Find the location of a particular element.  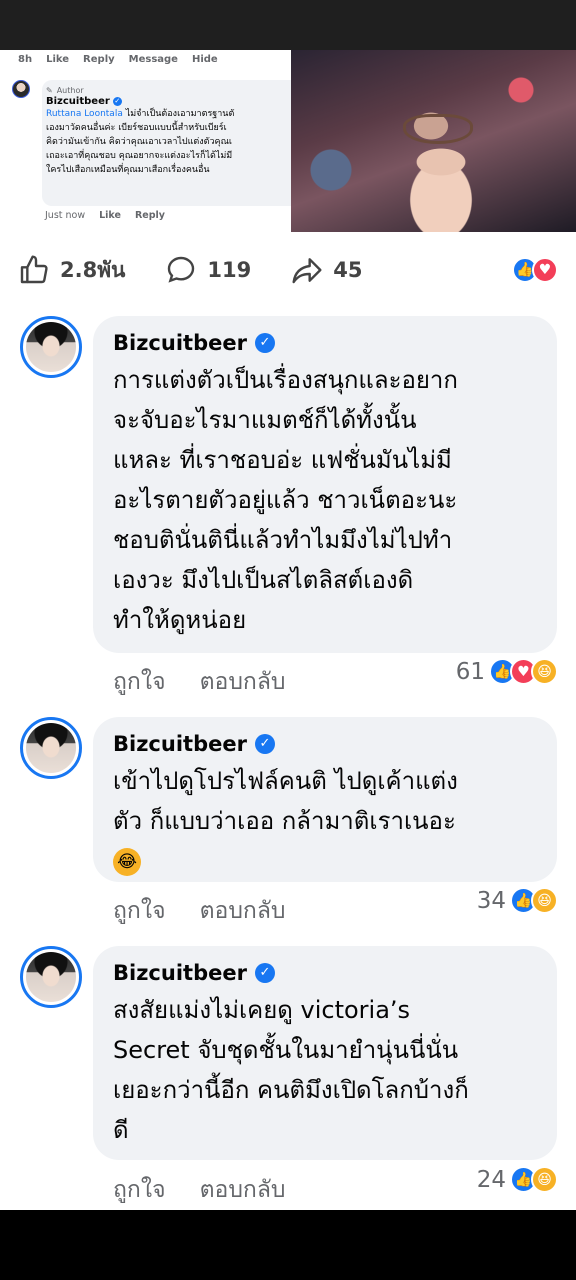

inner-like: Like is located at coordinates (58, 59).